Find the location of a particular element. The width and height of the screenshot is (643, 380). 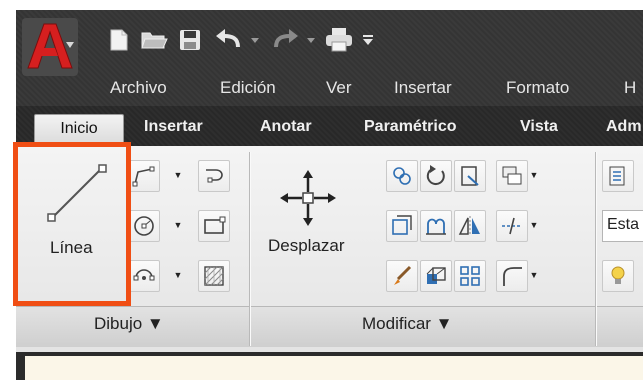

polyline-dropdown-icon: ▼ is located at coordinates (178, 175).